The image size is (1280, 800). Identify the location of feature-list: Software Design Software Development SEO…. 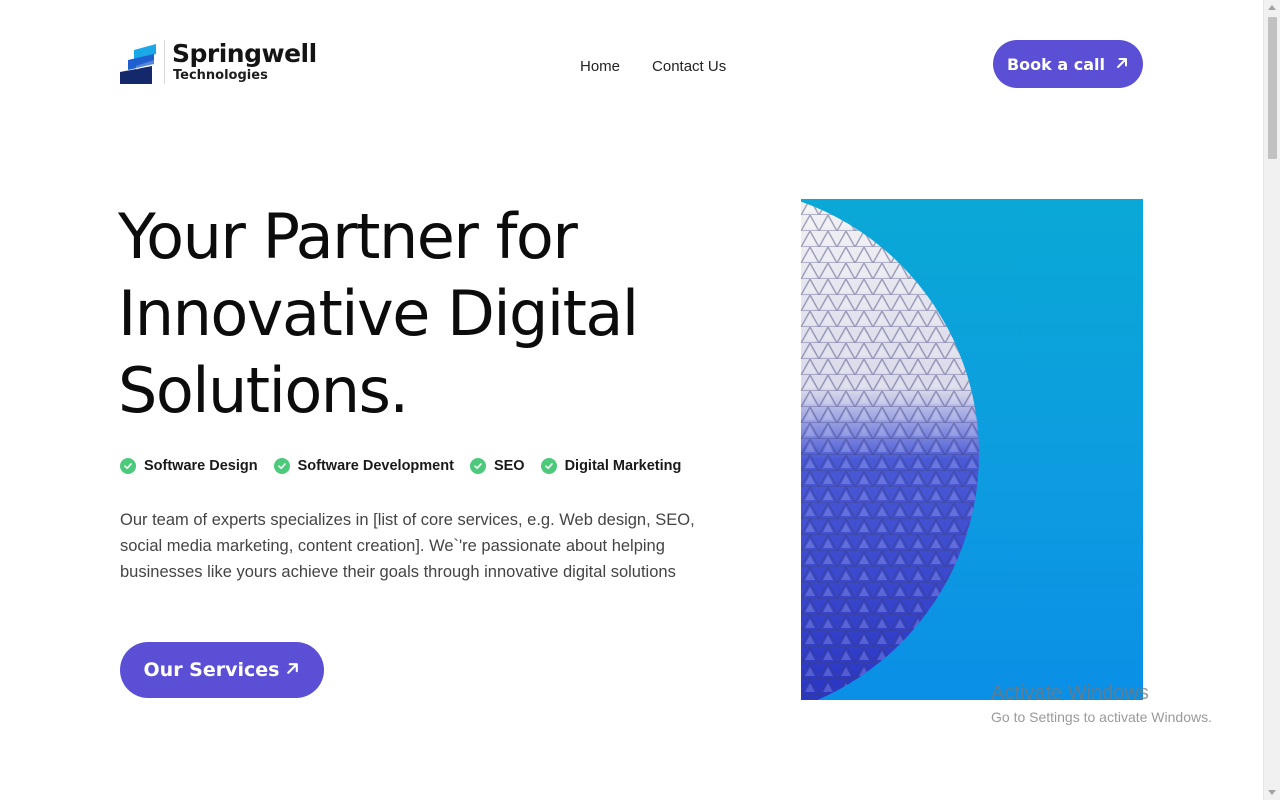
(400, 466).